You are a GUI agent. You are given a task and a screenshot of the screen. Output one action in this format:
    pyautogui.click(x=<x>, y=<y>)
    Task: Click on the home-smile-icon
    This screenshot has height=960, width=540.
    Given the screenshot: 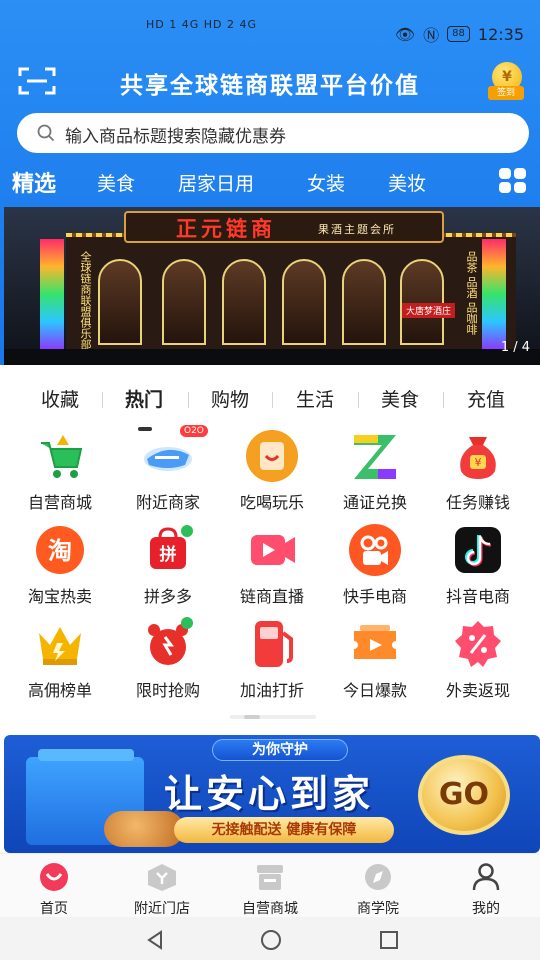 What is the action you would take?
    pyautogui.click(x=54, y=877)
    